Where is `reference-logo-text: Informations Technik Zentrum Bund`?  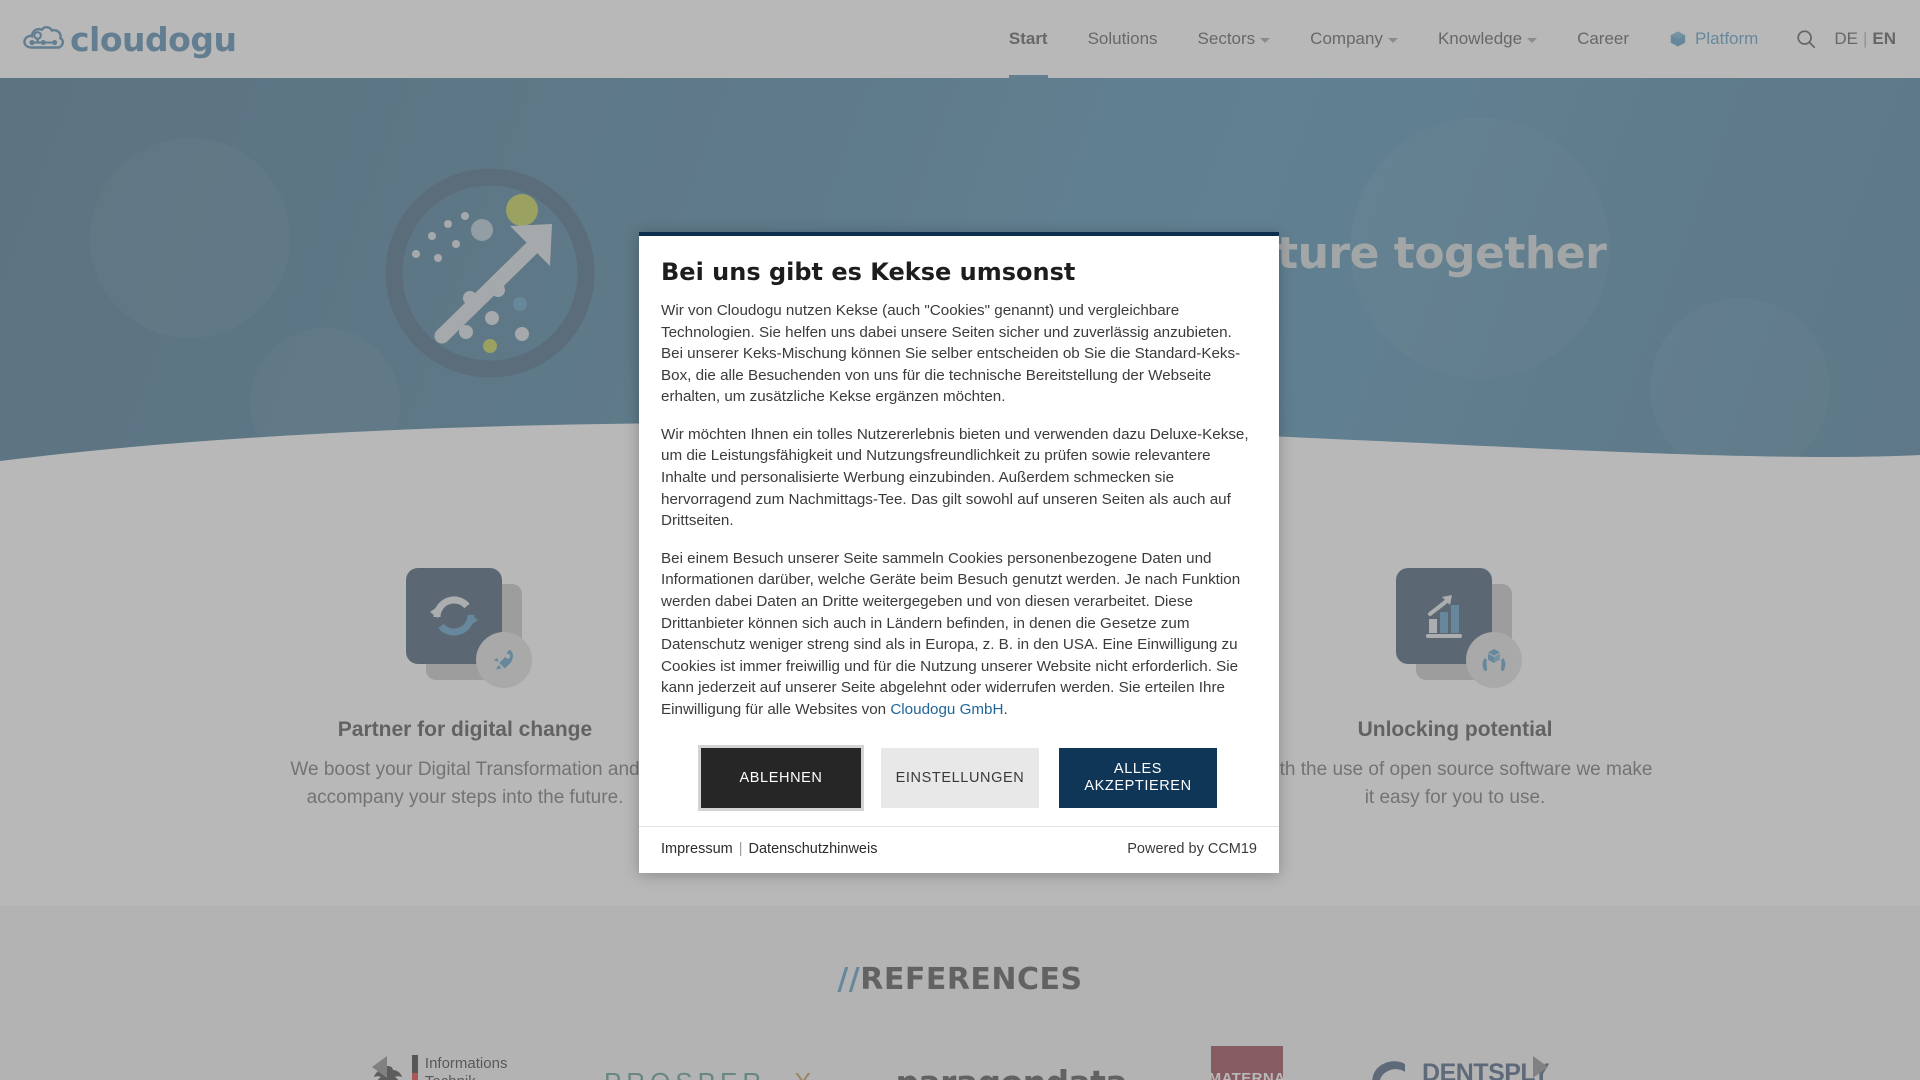
reference-logo-text: Informations Technik Zentrum Bund is located at coordinates (472, 1067).